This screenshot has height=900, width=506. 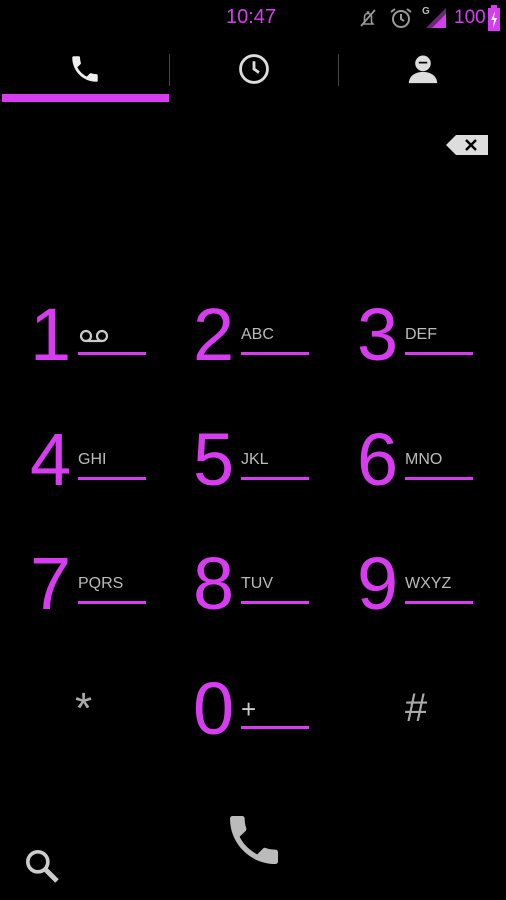 I want to click on battery-level: 100, so click(x=470, y=17).